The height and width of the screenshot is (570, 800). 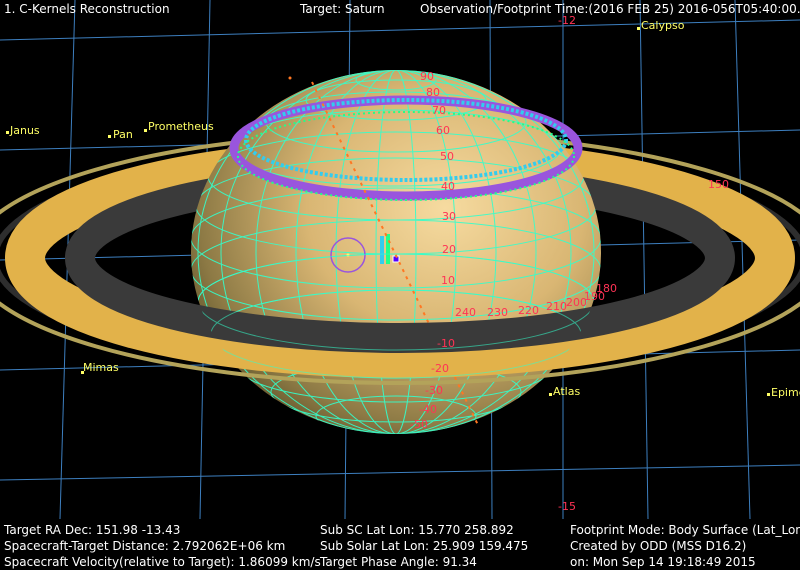 I want to click on lat-label: 70, so click(x=439, y=110).